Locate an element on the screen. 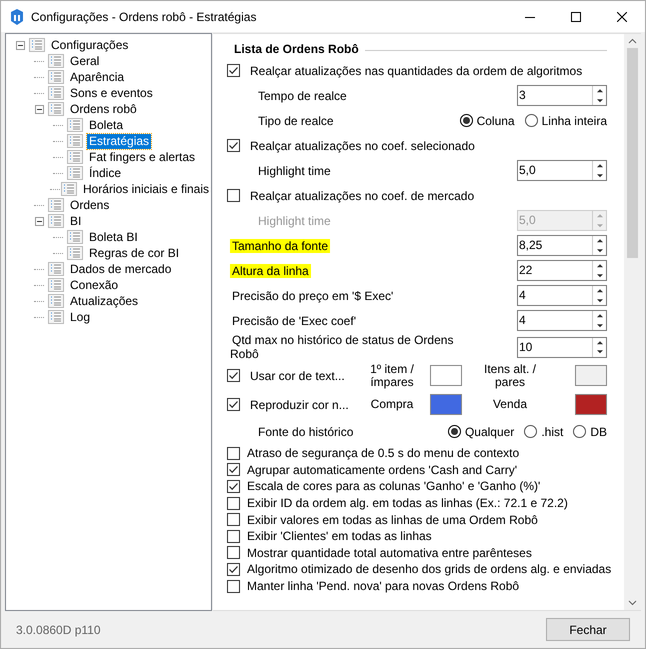 The height and width of the screenshot is (649, 646). app-icon is located at coordinates (17, 17).